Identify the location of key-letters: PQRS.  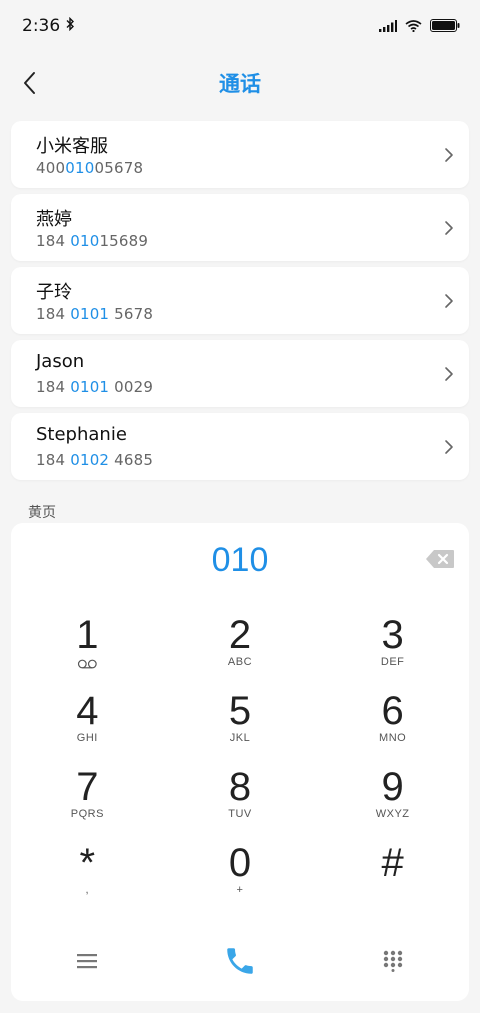
(87, 814).